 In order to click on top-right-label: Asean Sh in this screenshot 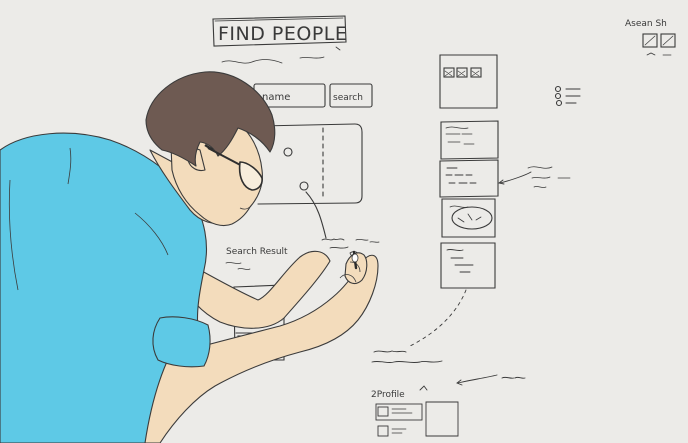, I will do `click(646, 24)`.